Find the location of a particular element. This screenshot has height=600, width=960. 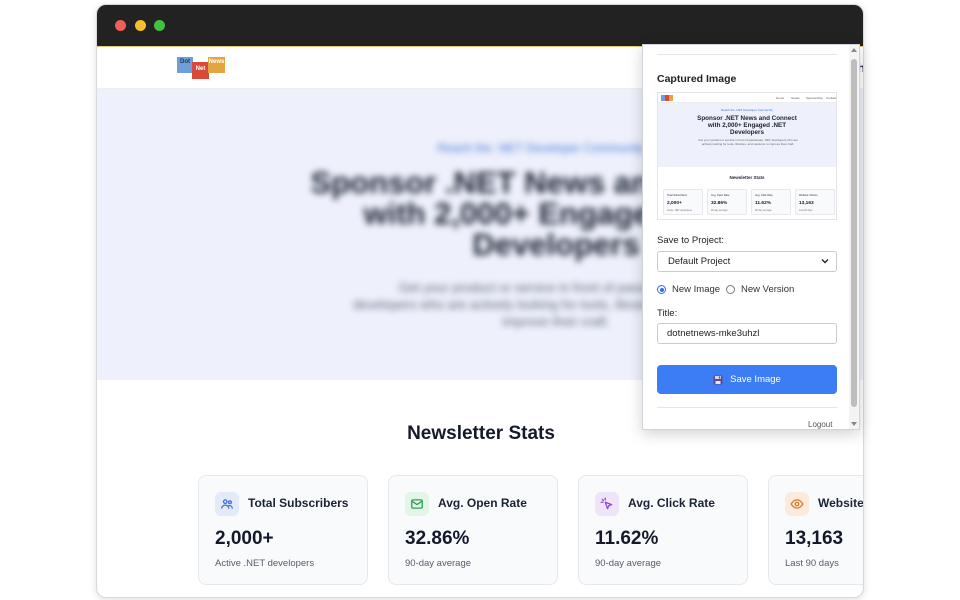

radio-new-image: New Image is located at coordinates (688, 289).